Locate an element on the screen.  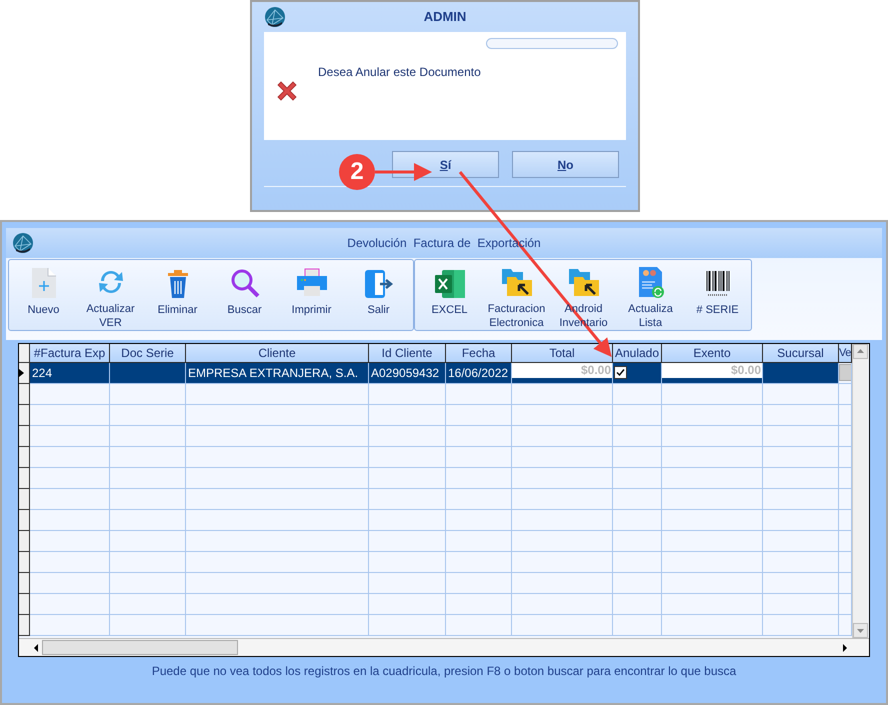
toolbar-button: Eliminar is located at coordinates (177, 297).